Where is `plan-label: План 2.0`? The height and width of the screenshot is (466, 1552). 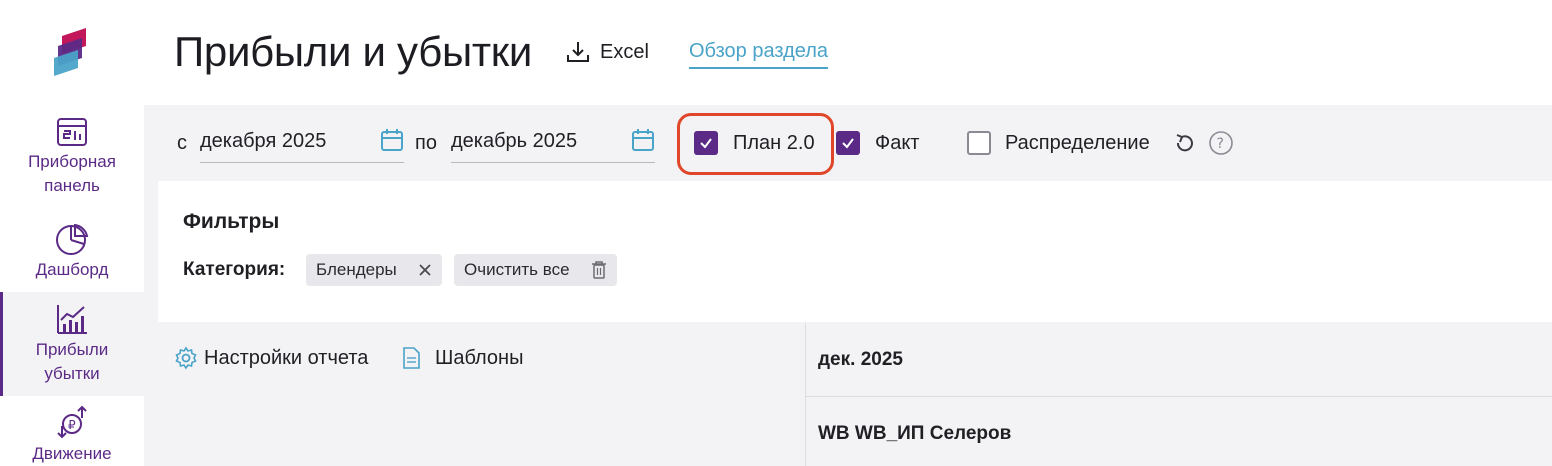 plan-label: План 2.0 is located at coordinates (774, 143).